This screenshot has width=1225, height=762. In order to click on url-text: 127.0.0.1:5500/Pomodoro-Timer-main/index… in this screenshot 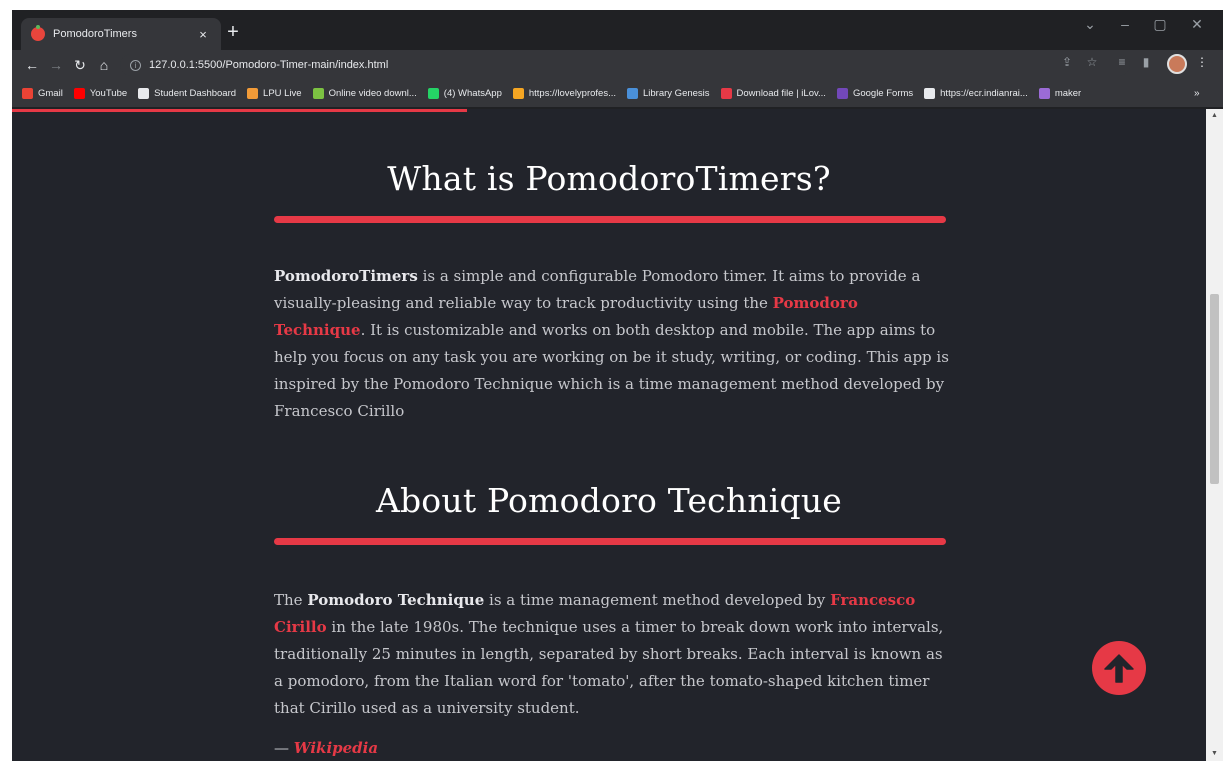, I will do `click(269, 65)`.